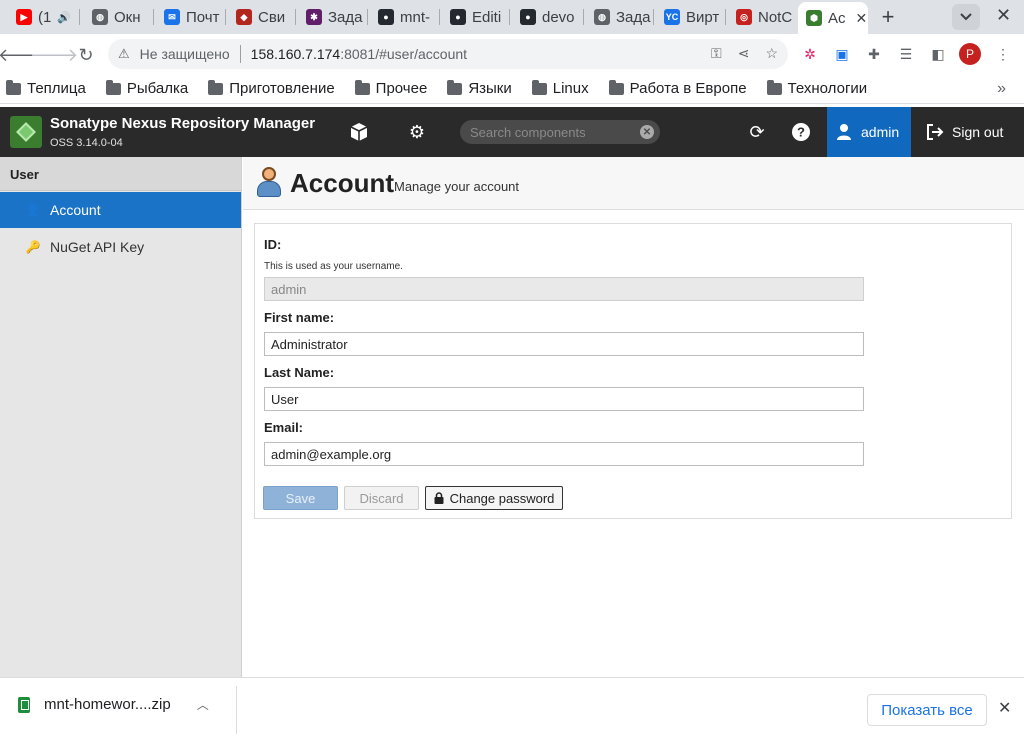 Image resolution: width=1024 pixels, height=741 pixels. What do you see at coordinates (271, 88) in the screenshot?
I see `bookmark-folder: Приготовление` at bounding box center [271, 88].